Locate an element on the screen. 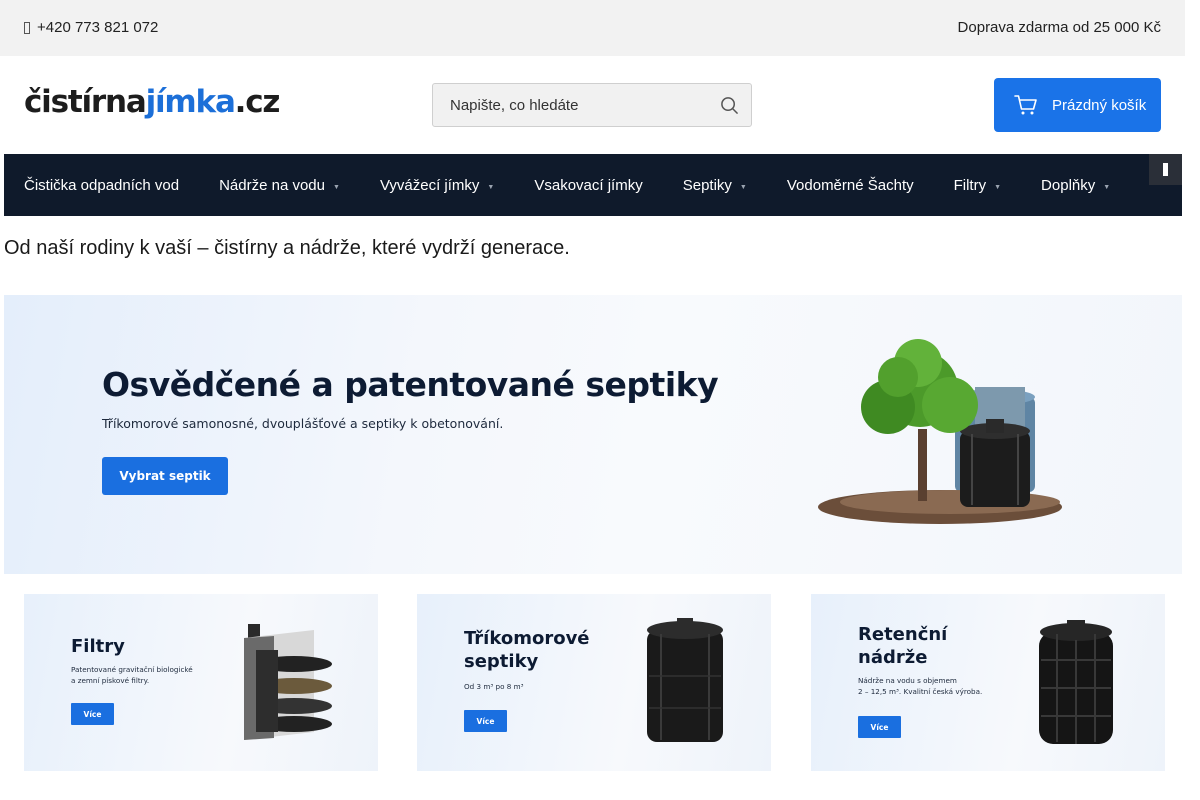 The image size is (1200, 800). phone-number: +420 773 821 072 is located at coordinates (97, 27).